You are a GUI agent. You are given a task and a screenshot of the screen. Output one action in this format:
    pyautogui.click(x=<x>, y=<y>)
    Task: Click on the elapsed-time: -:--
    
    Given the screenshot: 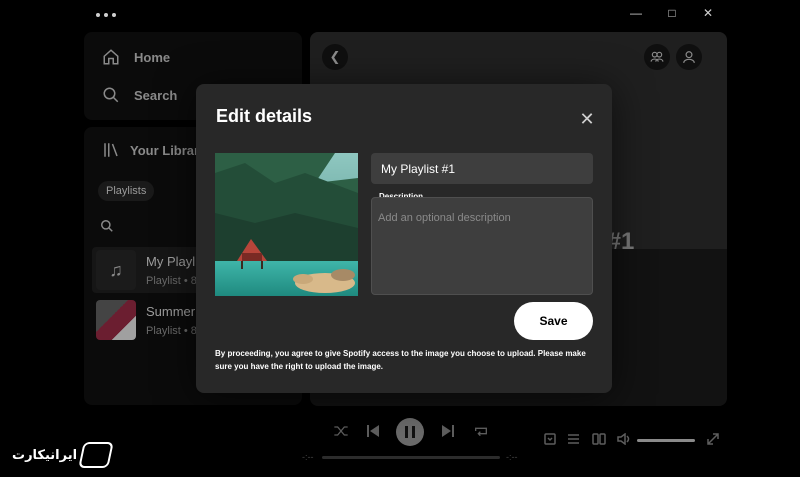 What is the action you would take?
    pyautogui.click(x=308, y=457)
    